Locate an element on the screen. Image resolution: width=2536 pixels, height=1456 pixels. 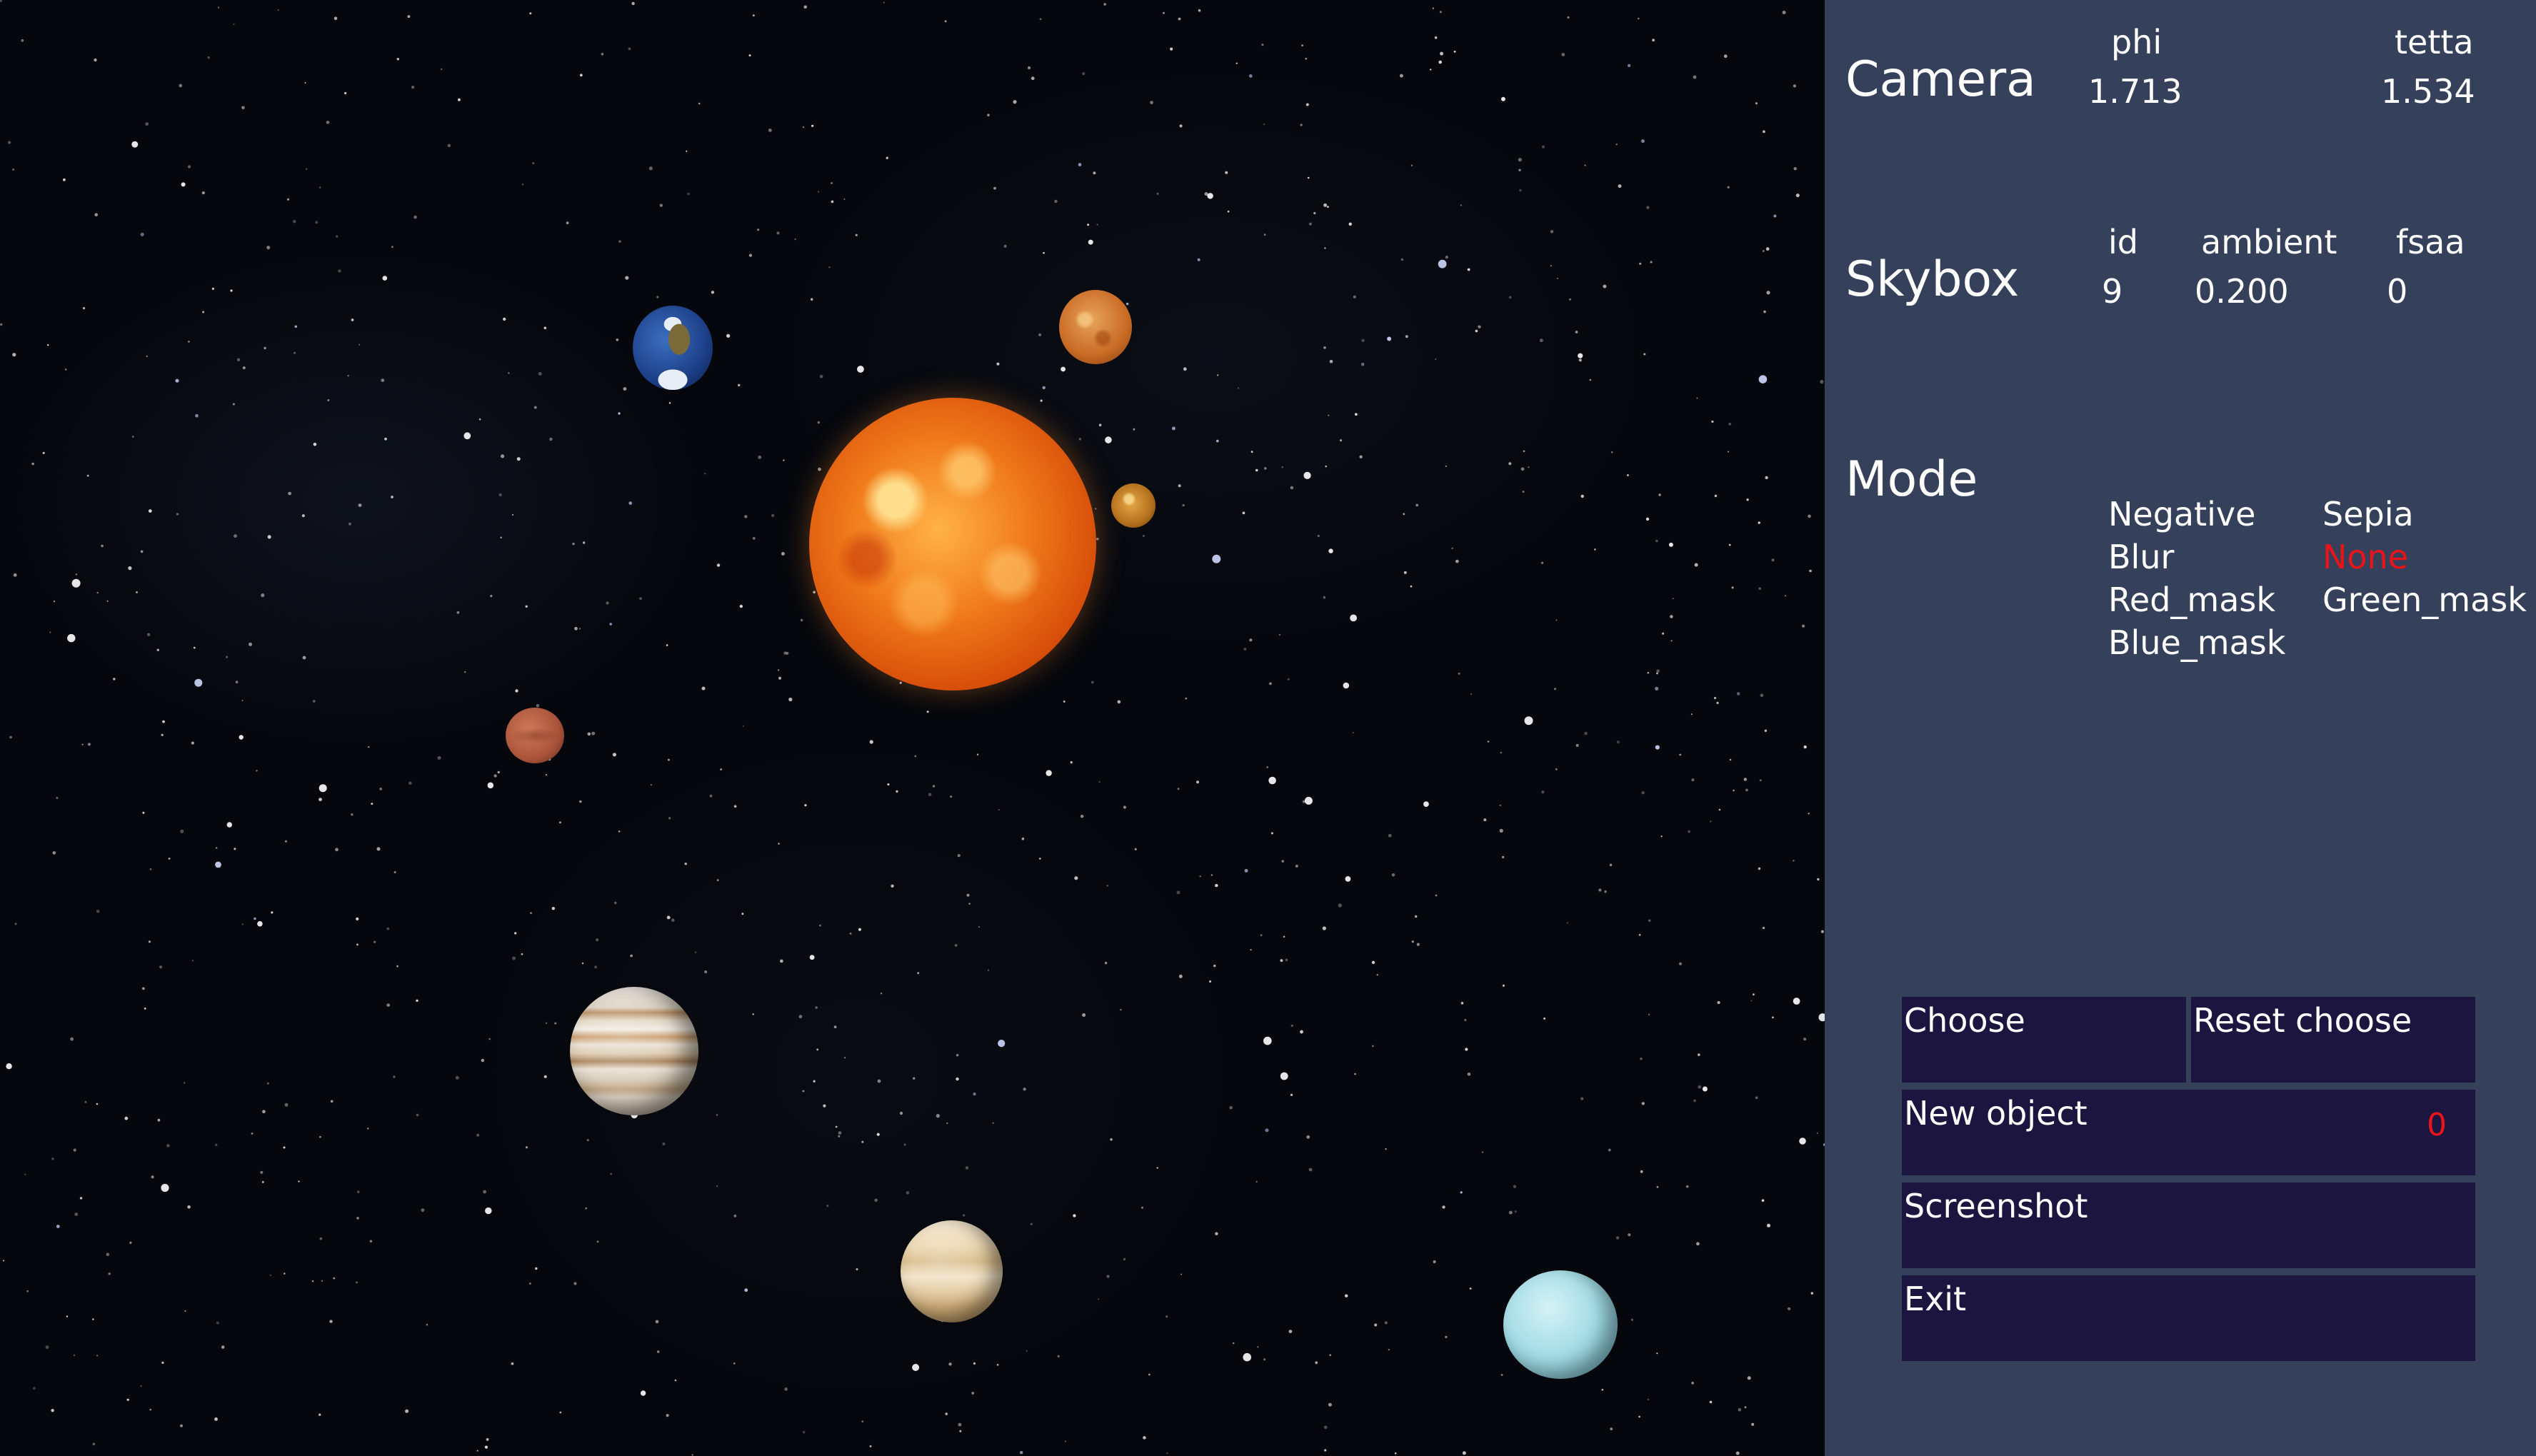
mode-option-green-mask: Green_mask is located at coordinates (2424, 600).